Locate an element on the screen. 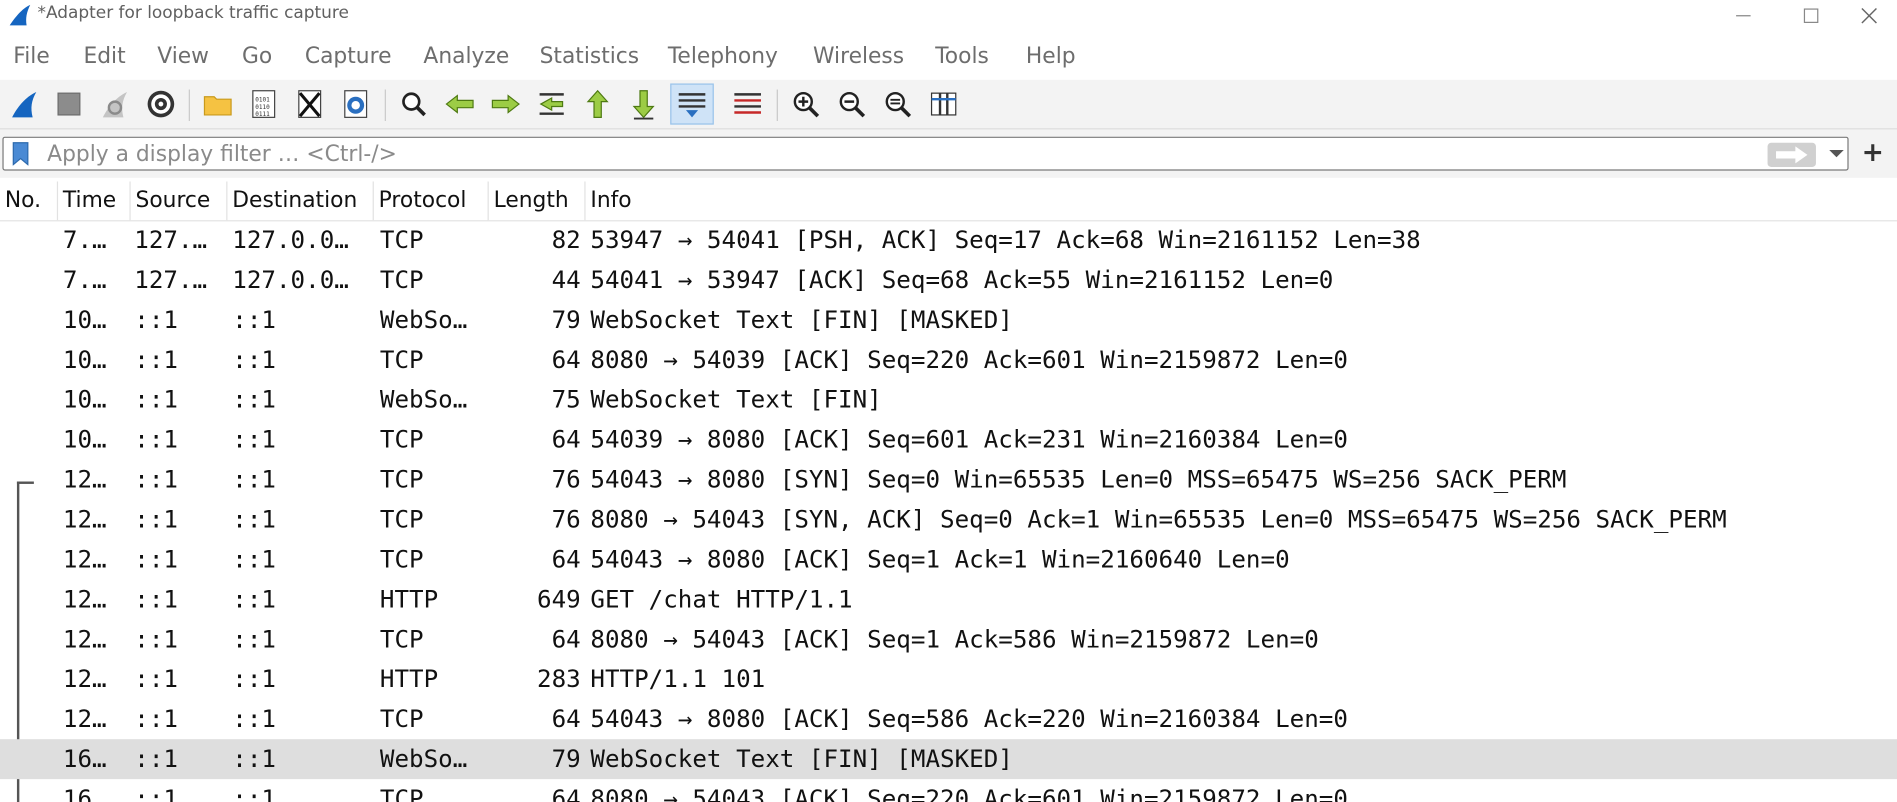  packet-row: 12… ::1 ::1 HTTP 649 GET /chat HTTP/1.1 is located at coordinates (948, 600).